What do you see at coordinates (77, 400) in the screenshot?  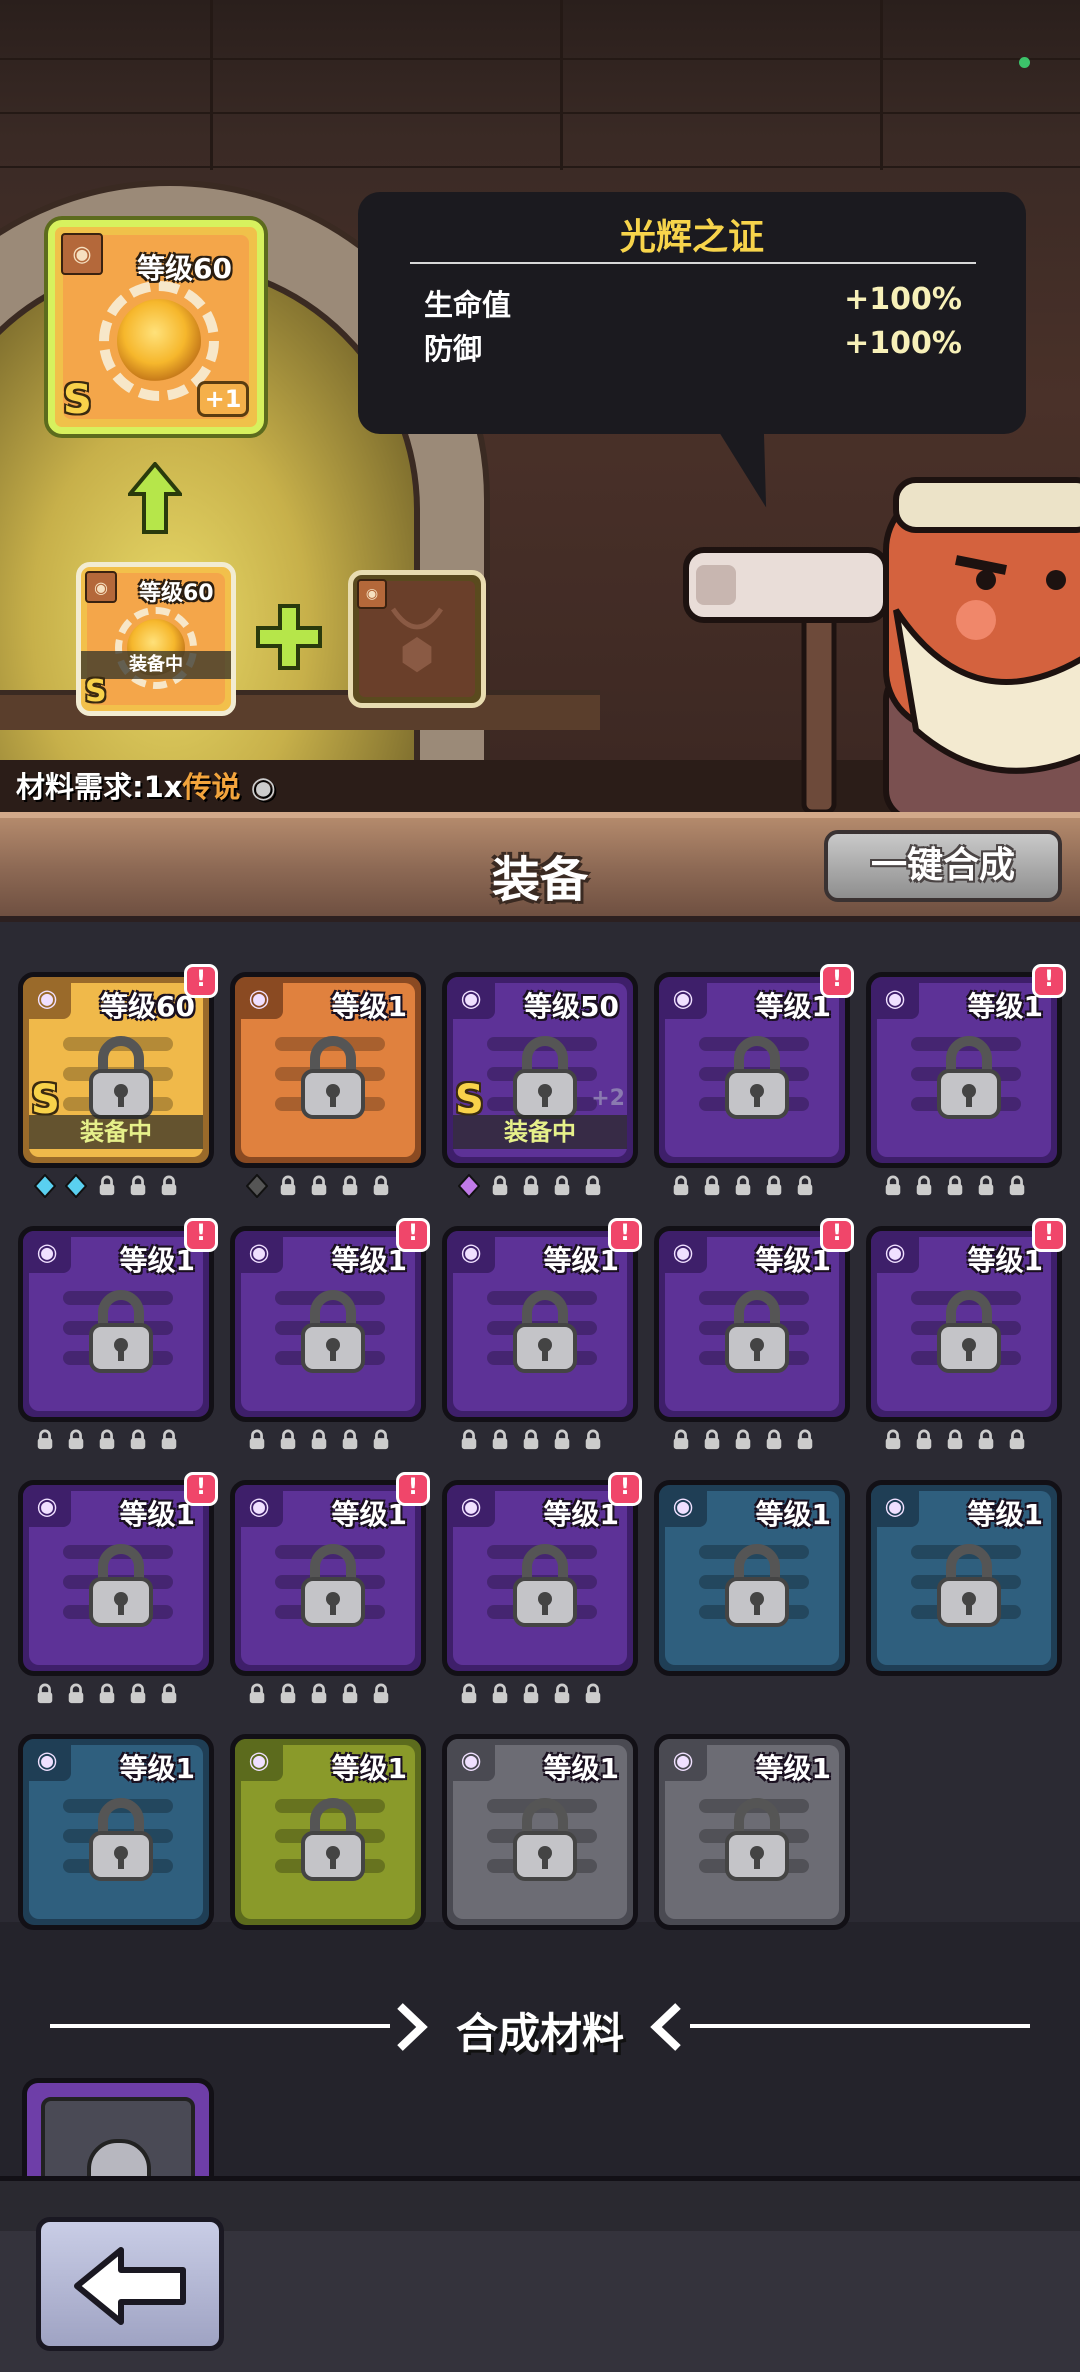 I see `result-item-rank: S` at bounding box center [77, 400].